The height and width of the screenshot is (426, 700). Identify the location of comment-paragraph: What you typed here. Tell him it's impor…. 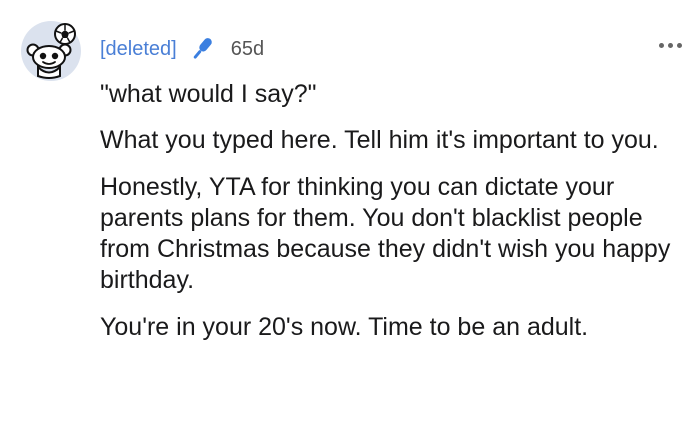
(379, 140).